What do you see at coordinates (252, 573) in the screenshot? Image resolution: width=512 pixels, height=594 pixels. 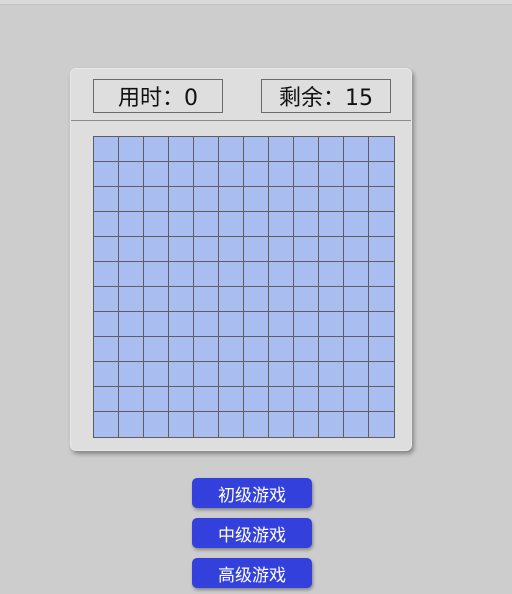 I see `advanced-game-button: 高级游戏` at bounding box center [252, 573].